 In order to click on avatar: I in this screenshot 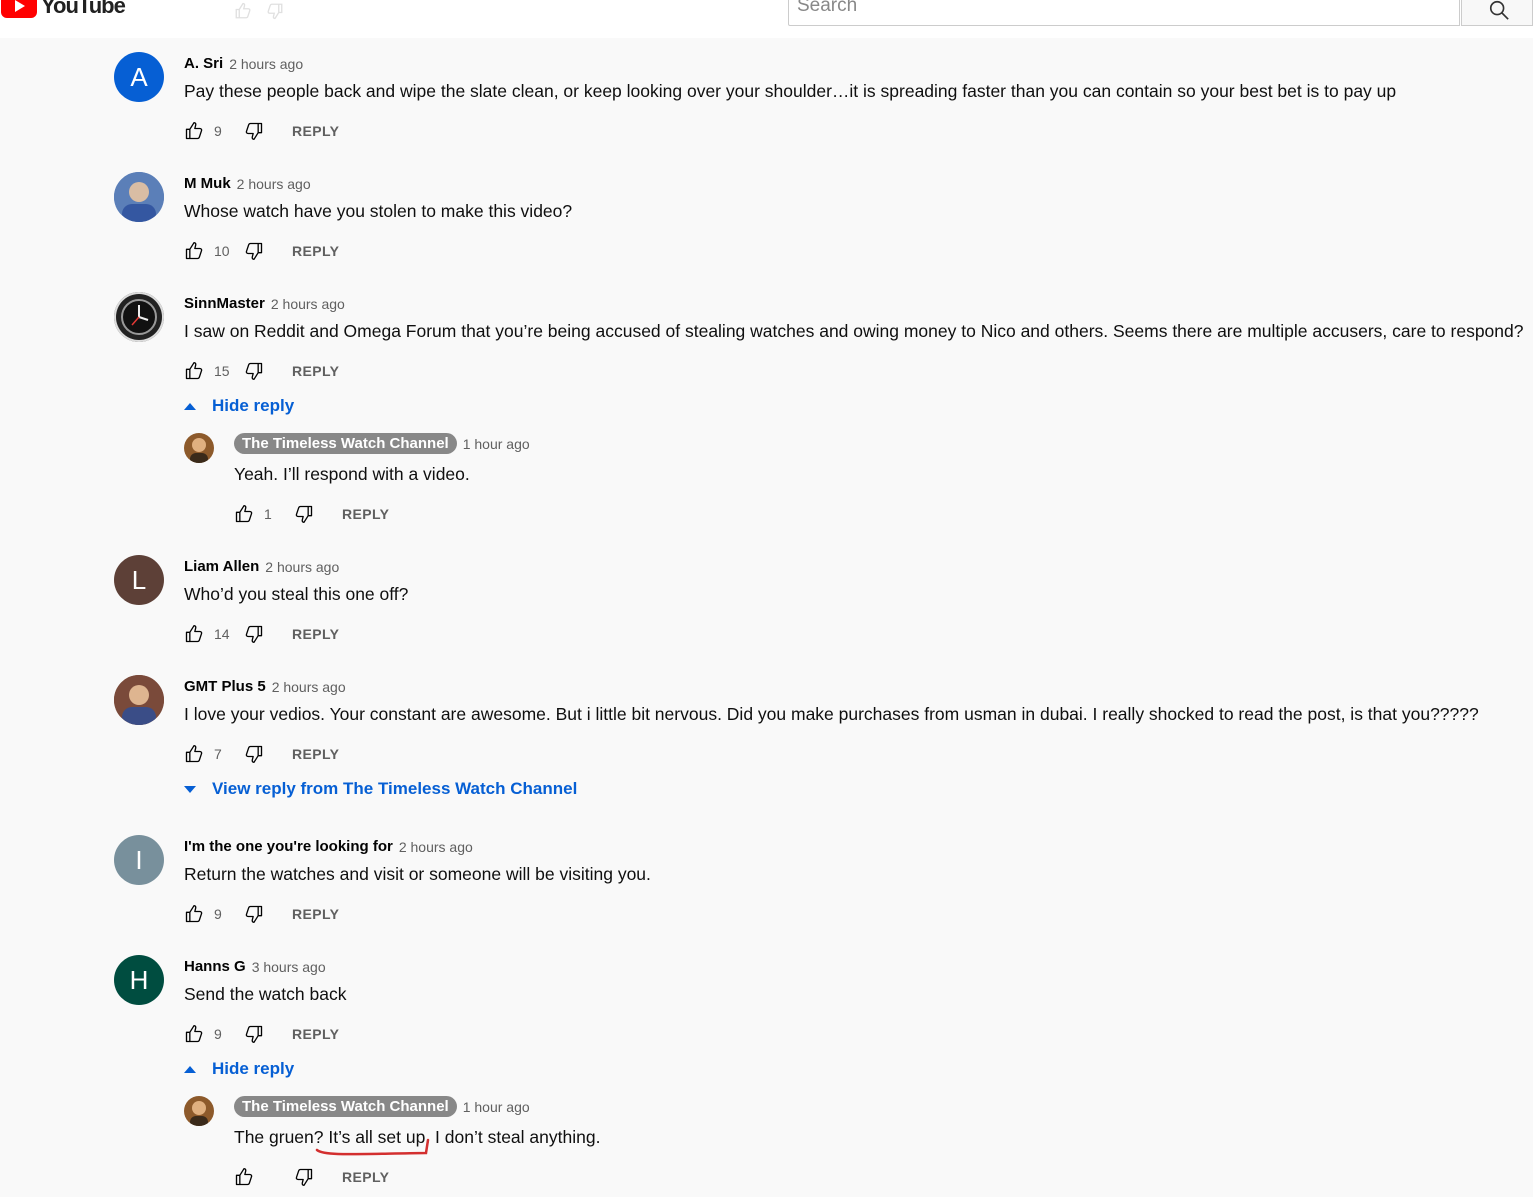, I will do `click(139, 860)`.